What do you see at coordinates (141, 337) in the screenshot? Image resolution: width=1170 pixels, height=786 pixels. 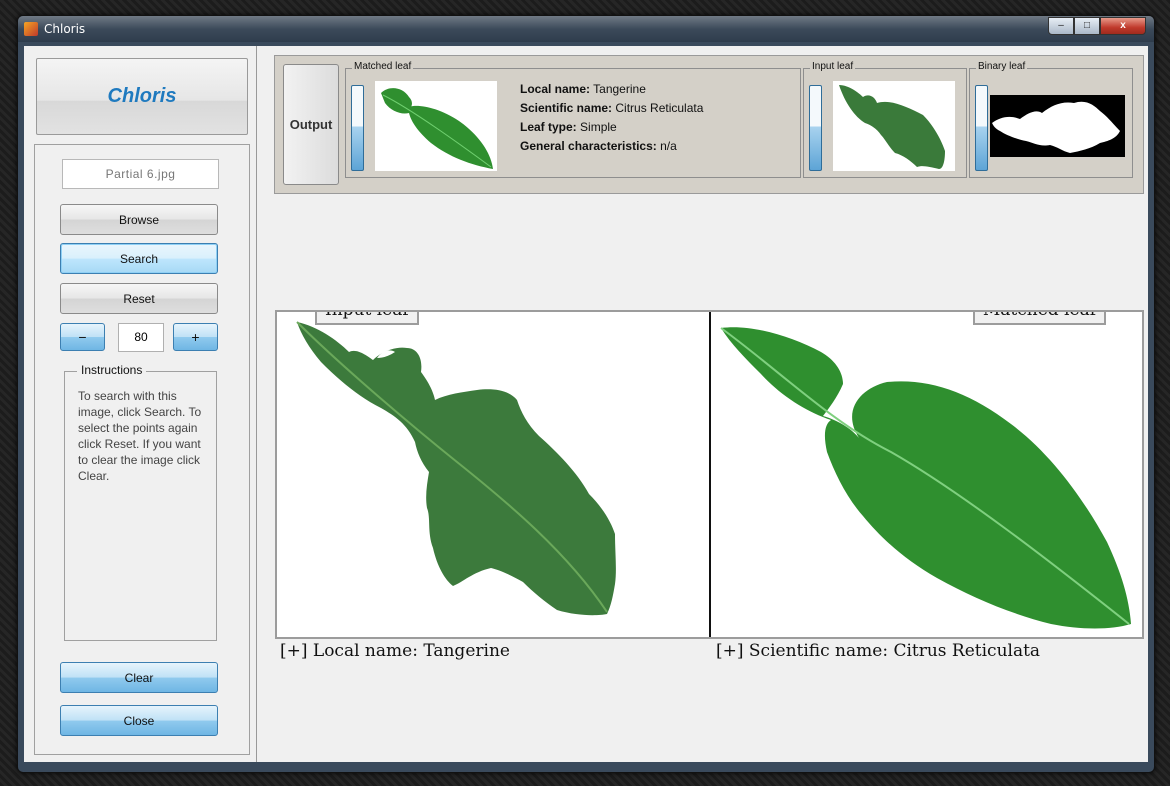 I see `threshold-value-field: 80` at bounding box center [141, 337].